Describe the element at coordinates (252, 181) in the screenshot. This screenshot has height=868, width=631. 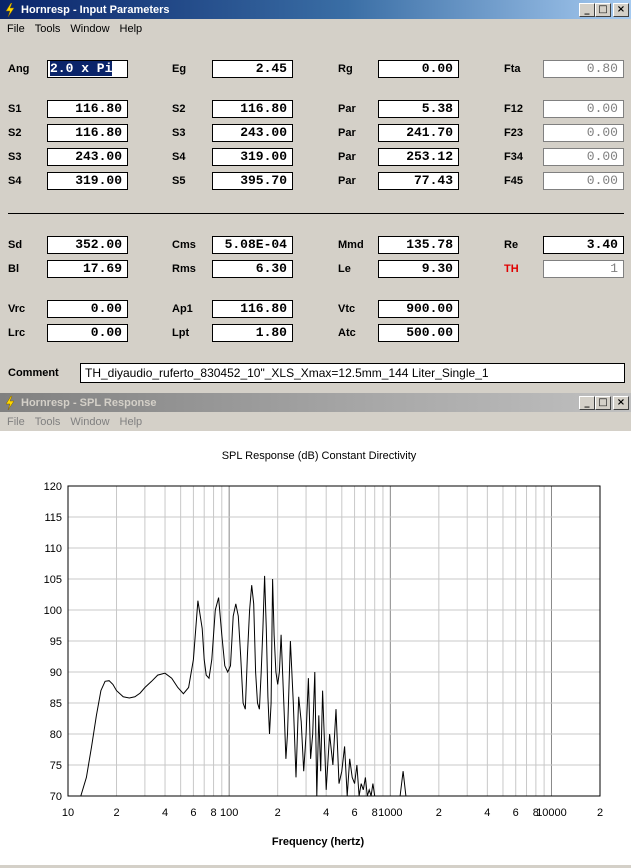
I see `param-field-s5: 395.70` at that location.